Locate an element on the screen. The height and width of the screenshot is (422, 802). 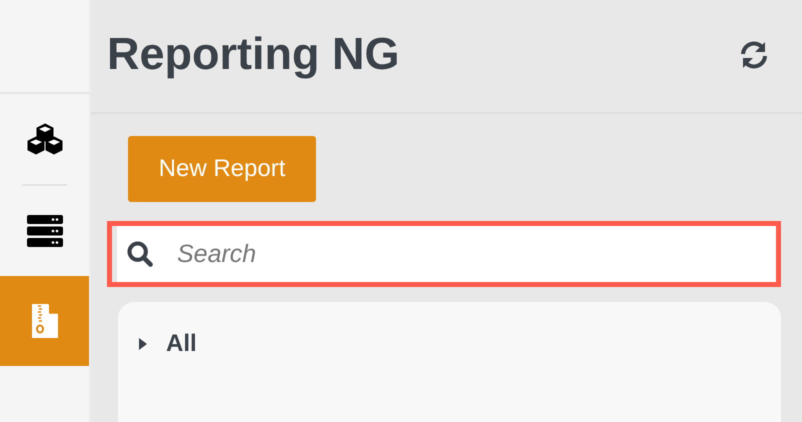
refresh-icon is located at coordinates (754, 55).